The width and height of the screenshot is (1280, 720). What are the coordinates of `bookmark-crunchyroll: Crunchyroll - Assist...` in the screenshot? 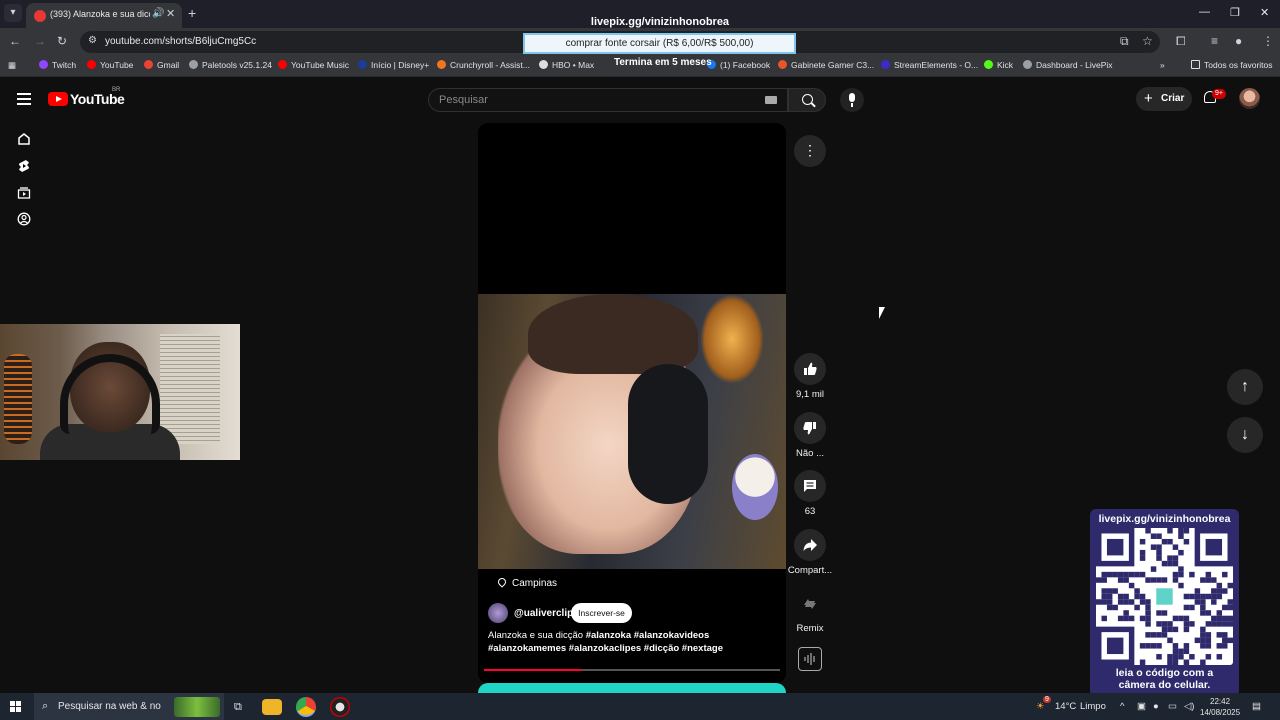 It's located at (483, 65).